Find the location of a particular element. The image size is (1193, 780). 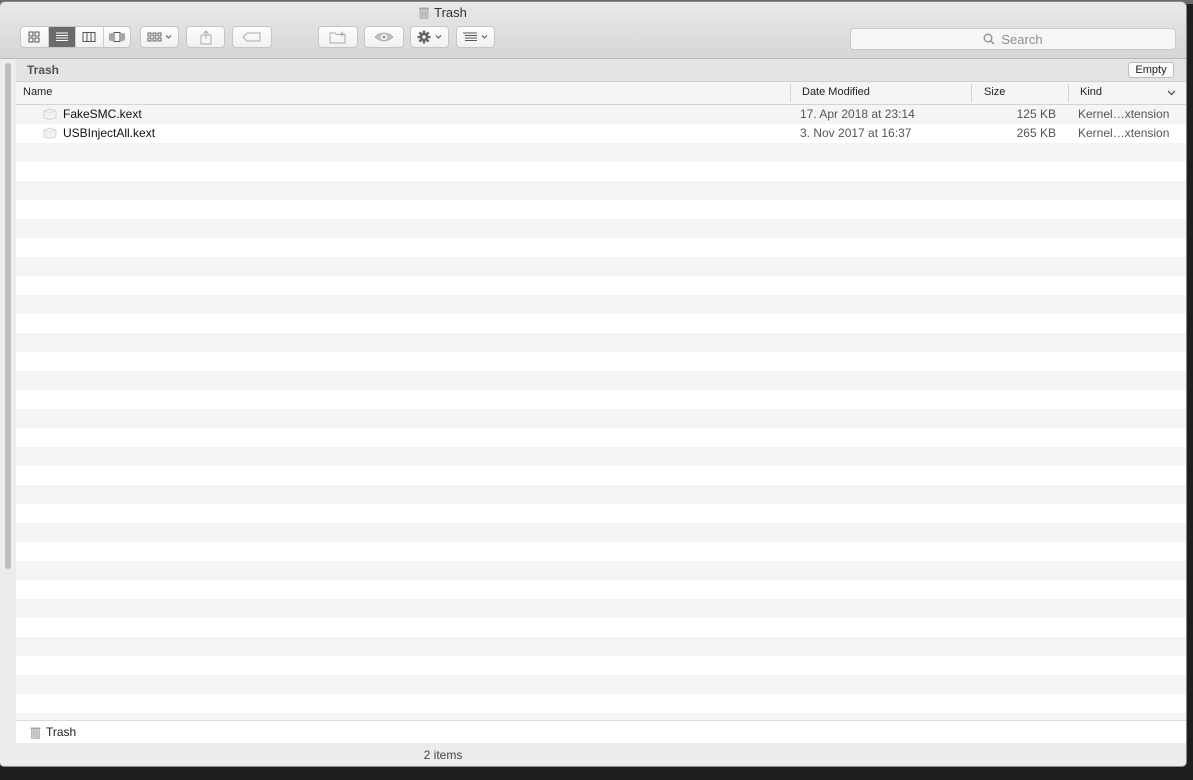

file-name: USBInjectAll.kext is located at coordinates (109, 133).